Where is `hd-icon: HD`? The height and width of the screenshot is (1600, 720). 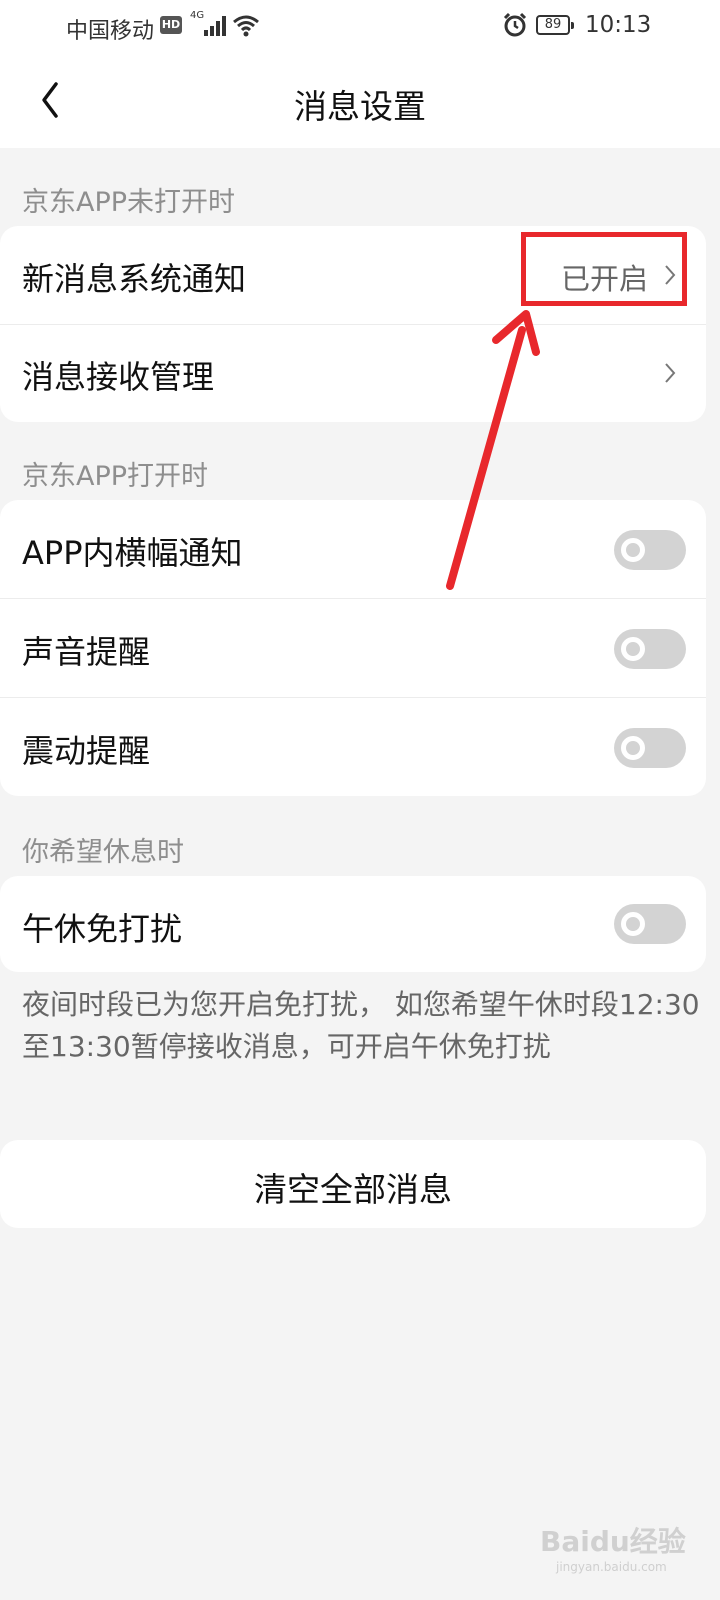 hd-icon: HD is located at coordinates (171, 25).